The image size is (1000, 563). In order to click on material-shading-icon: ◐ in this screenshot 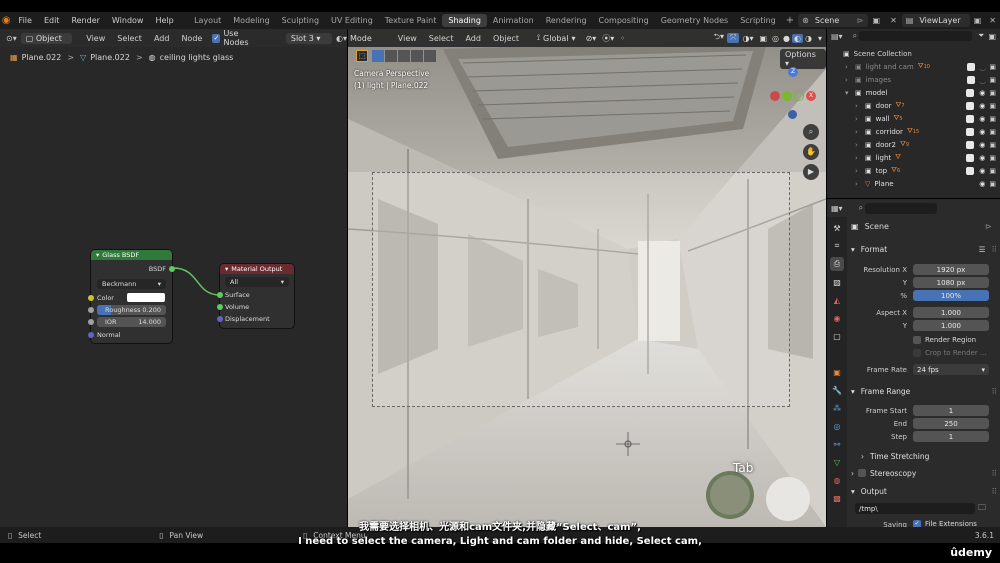, I will do `click(797, 38)`.